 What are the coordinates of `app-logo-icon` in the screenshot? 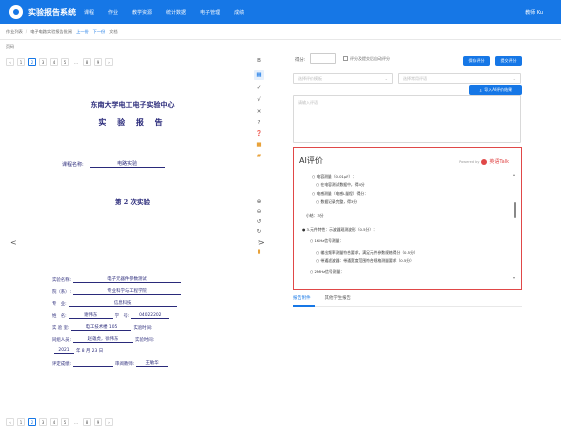 It's located at (16, 12).